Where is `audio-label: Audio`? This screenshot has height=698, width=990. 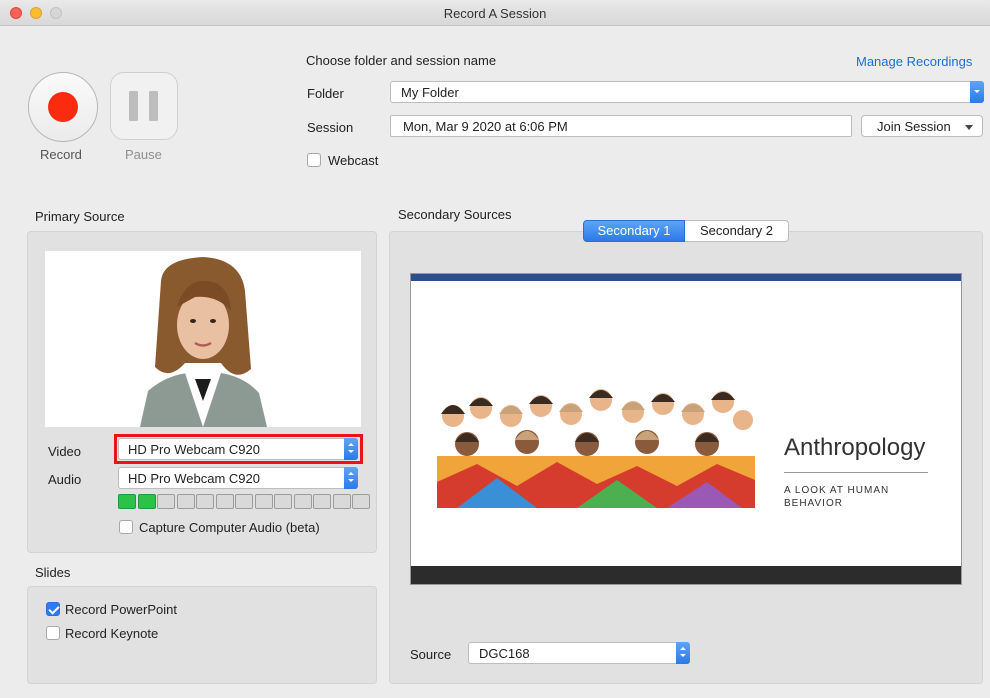 audio-label: Audio is located at coordinates (65, 479).